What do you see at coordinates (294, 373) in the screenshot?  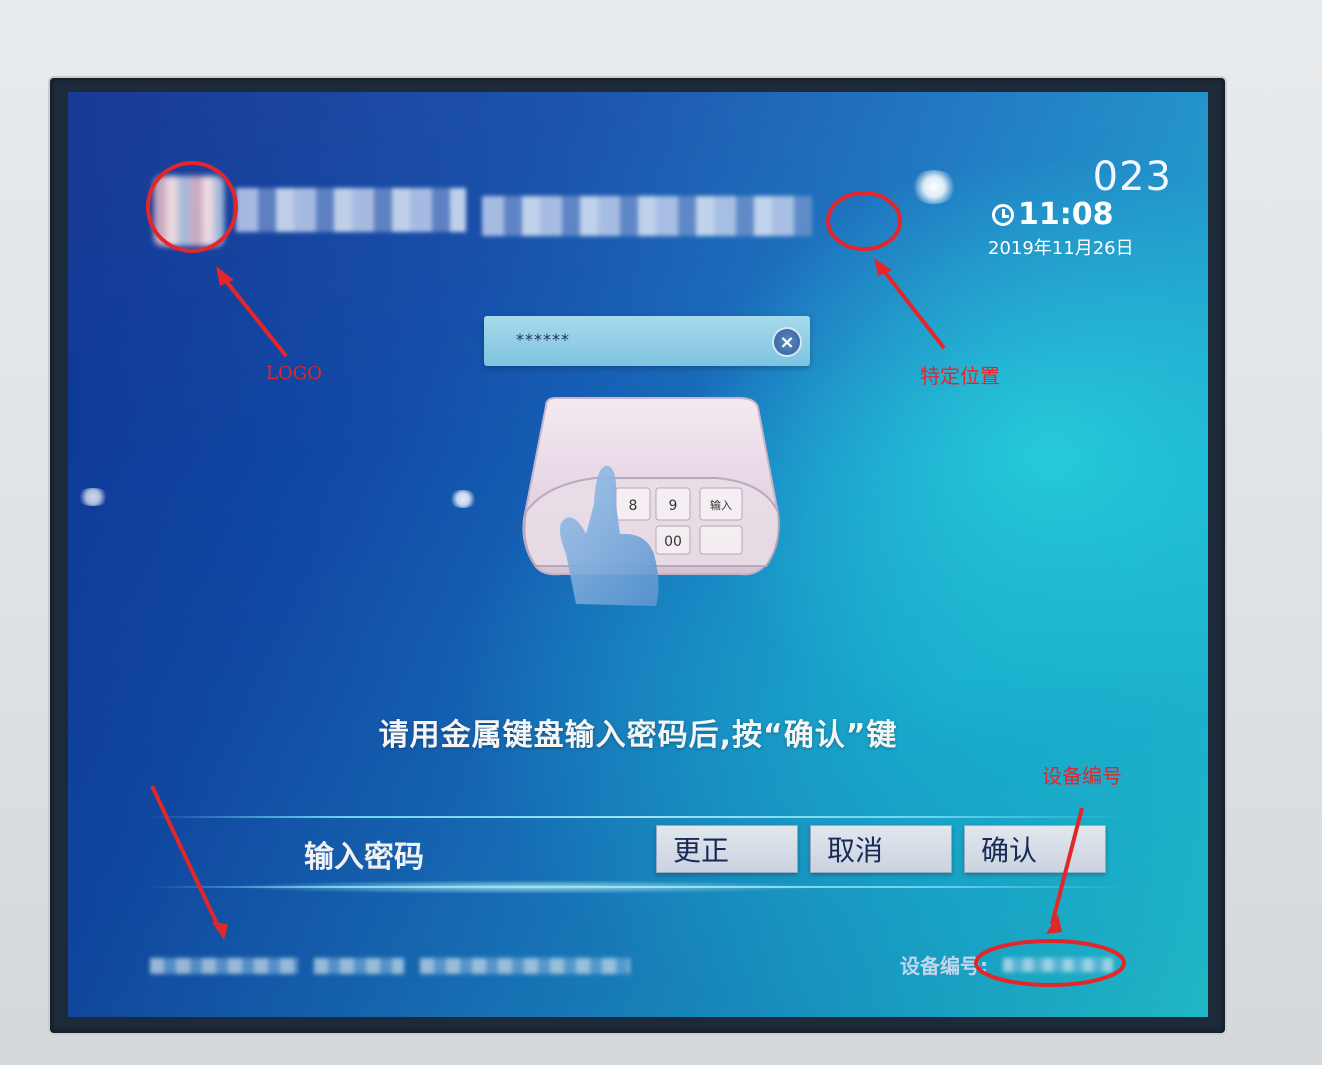 I see `annotation-logo: LOGO` at bounding box center [294, 373].